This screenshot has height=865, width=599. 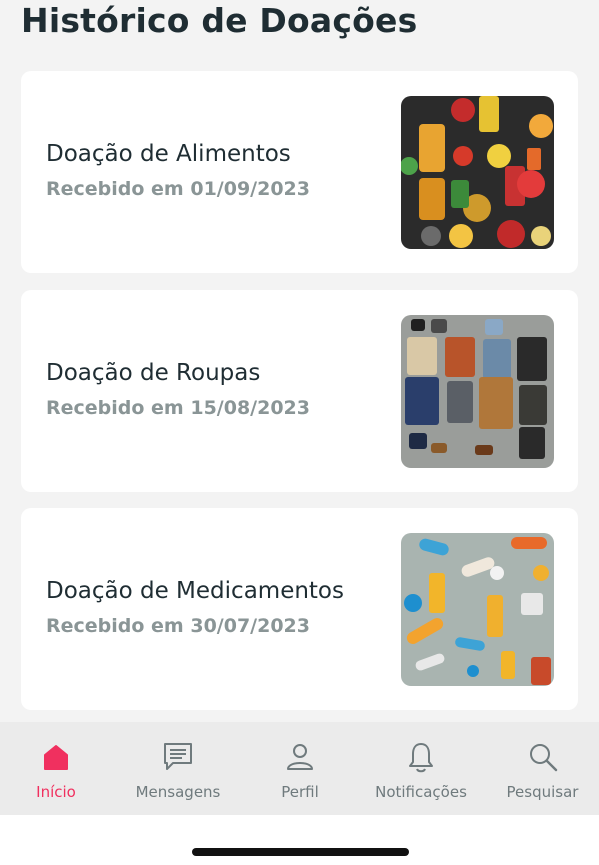 What do you see at coordinates (300, 792) in the screenshot?
I see `tab-label: Perfil` at bounding box center [300, 792].